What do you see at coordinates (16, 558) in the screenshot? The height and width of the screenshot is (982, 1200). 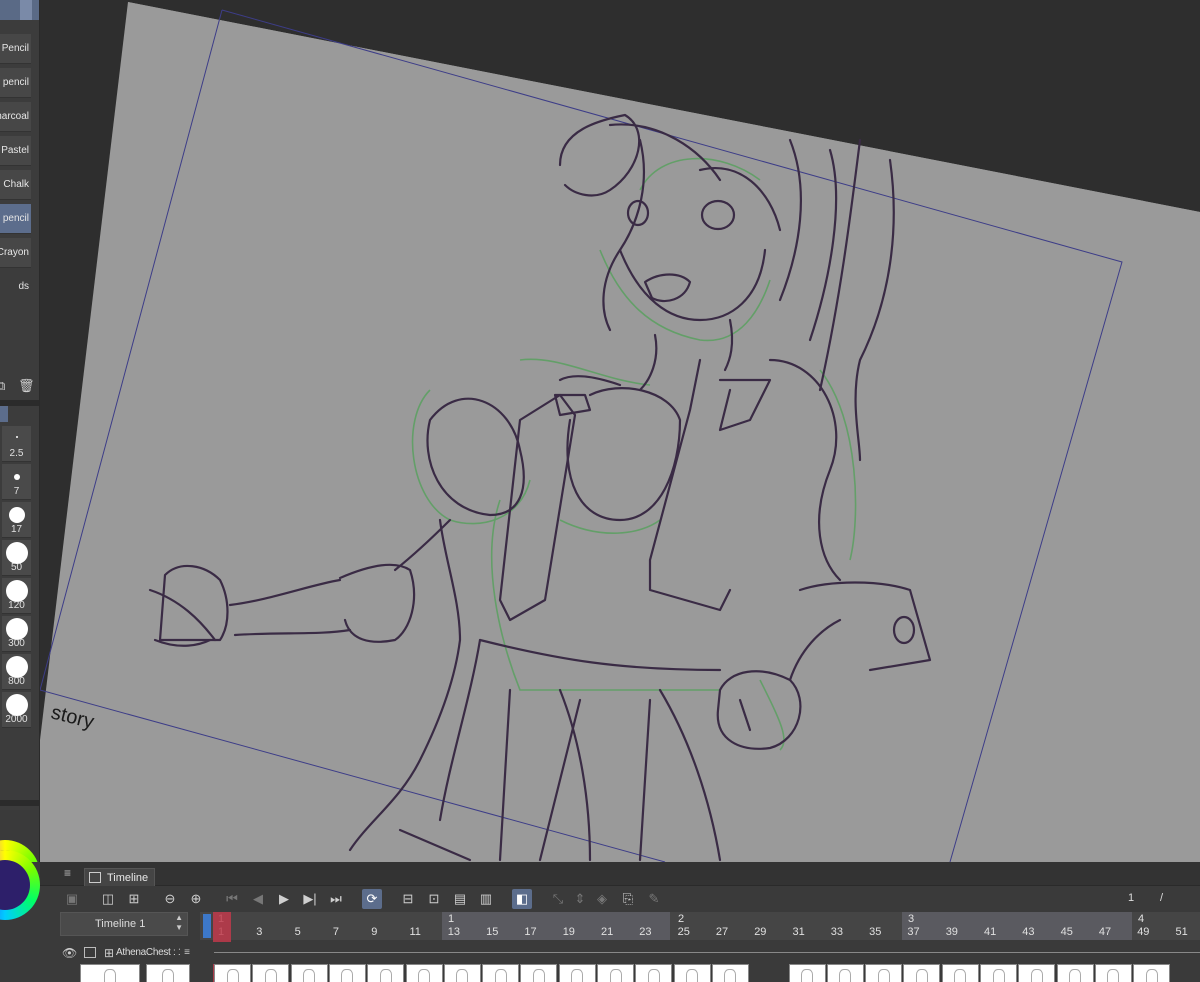 I see `brush-size-50: 50` at bounding box center [16, 558].